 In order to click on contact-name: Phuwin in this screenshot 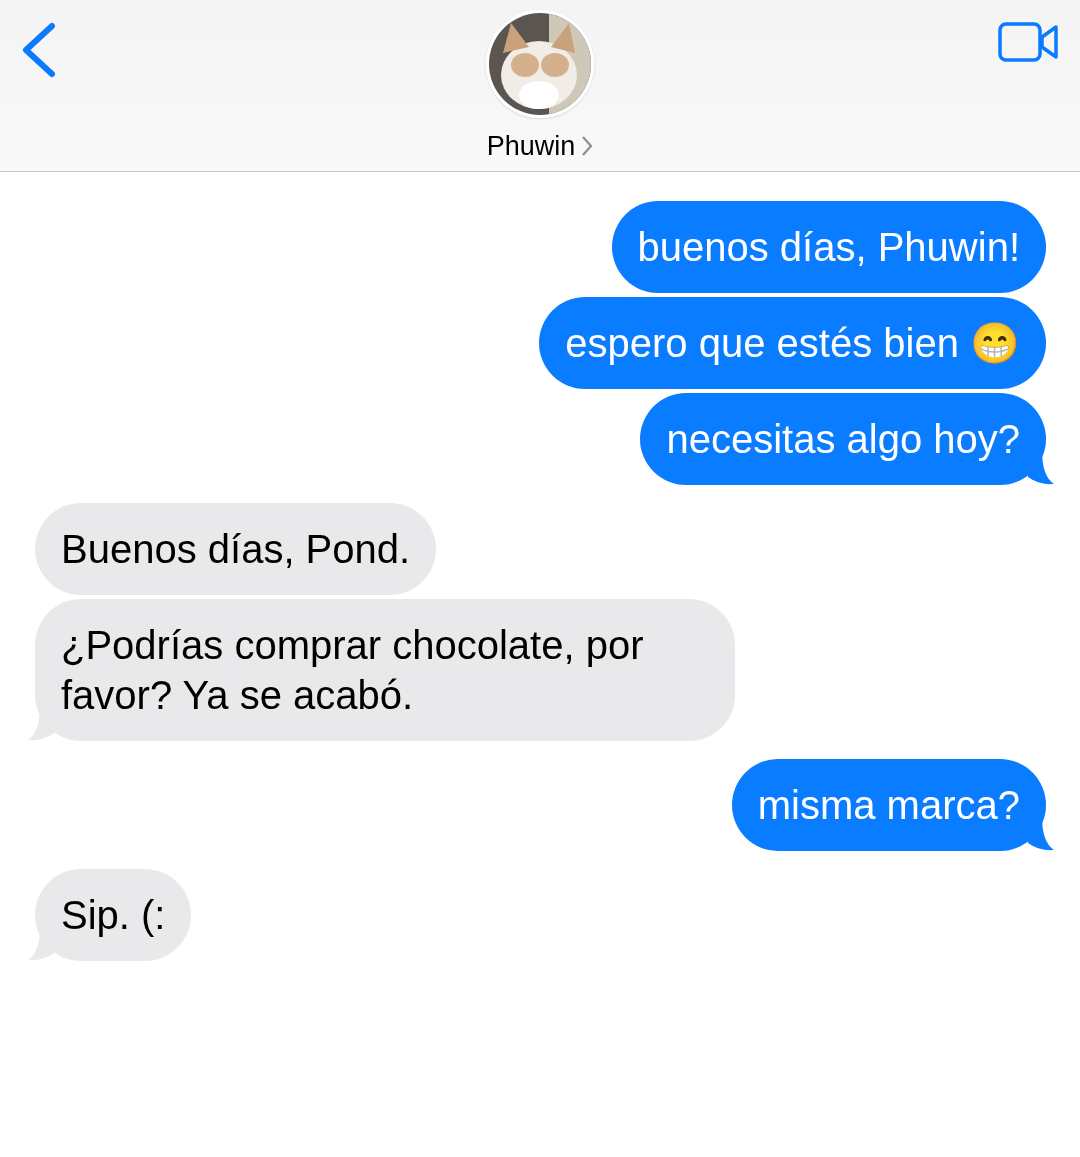, I will do `click(531, 146)`.